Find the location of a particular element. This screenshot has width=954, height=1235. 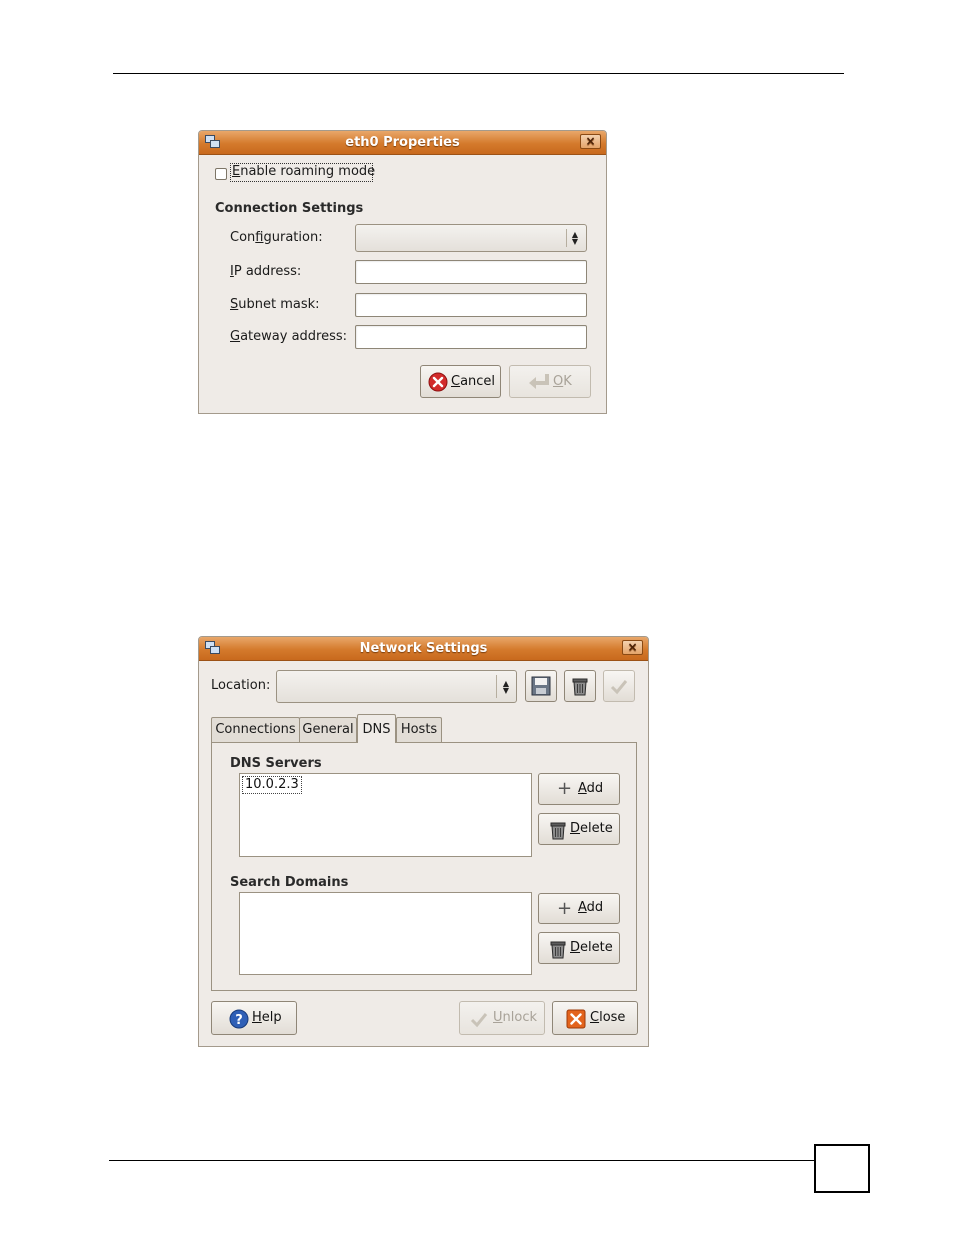

subnet-mask-input is located at coordinates (471, 305).